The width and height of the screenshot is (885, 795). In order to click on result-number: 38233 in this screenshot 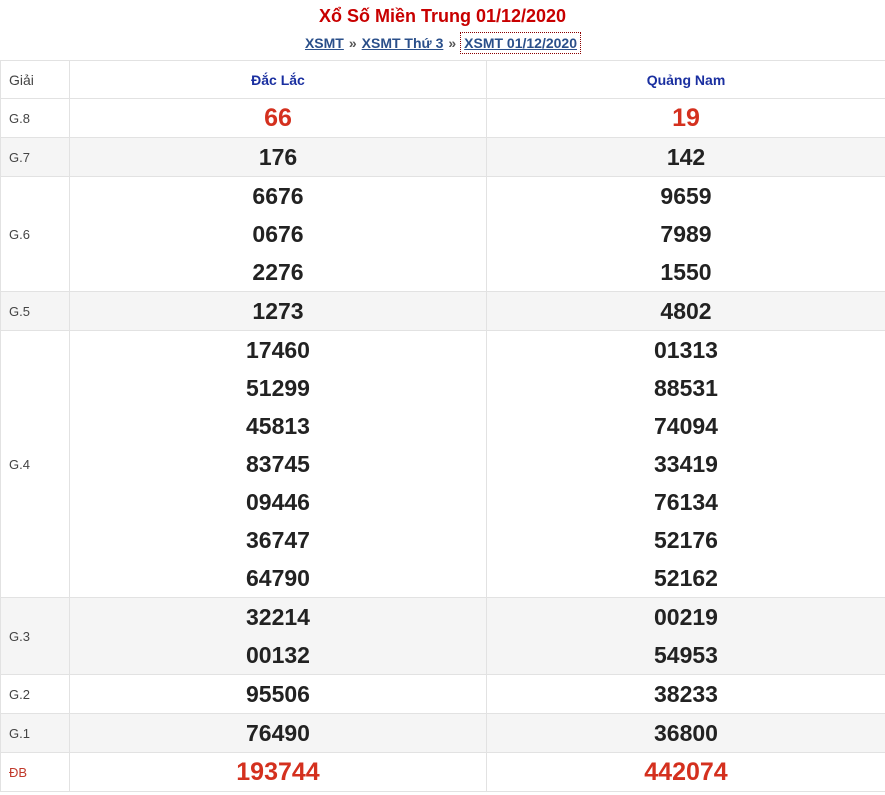, I will do `click(686, 694)`.